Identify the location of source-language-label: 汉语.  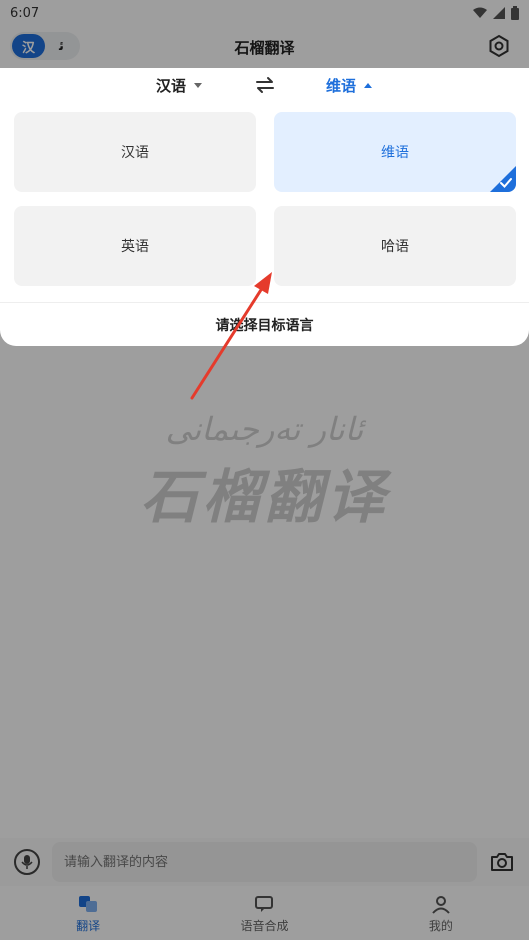
(171, 85).